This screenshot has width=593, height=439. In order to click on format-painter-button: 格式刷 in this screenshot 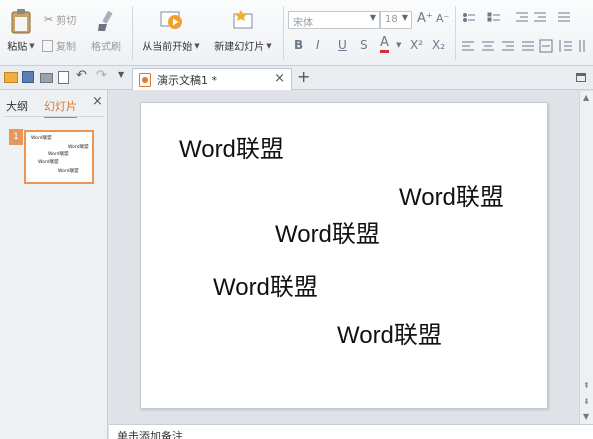, I will do `click(106, 31)`.